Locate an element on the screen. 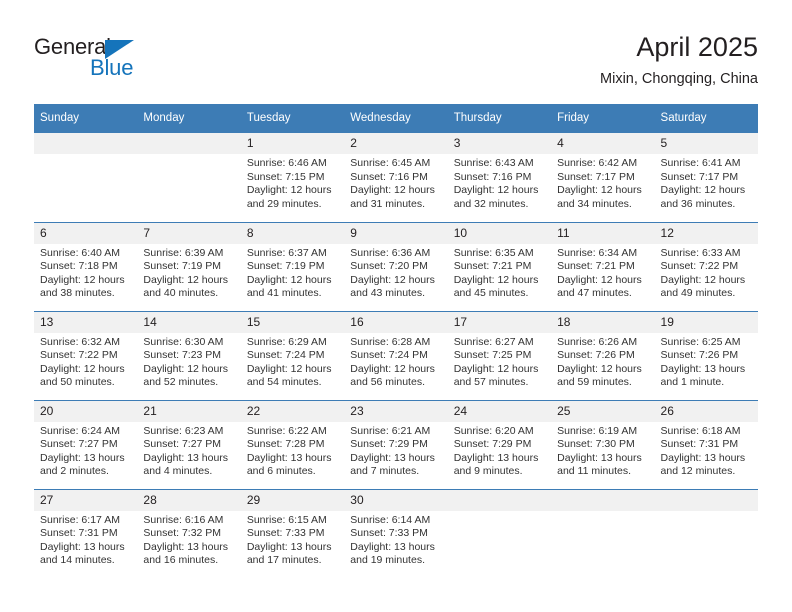  sunrise-text: Sunrise: 6:41 AM is located at coordinates (700, 163).